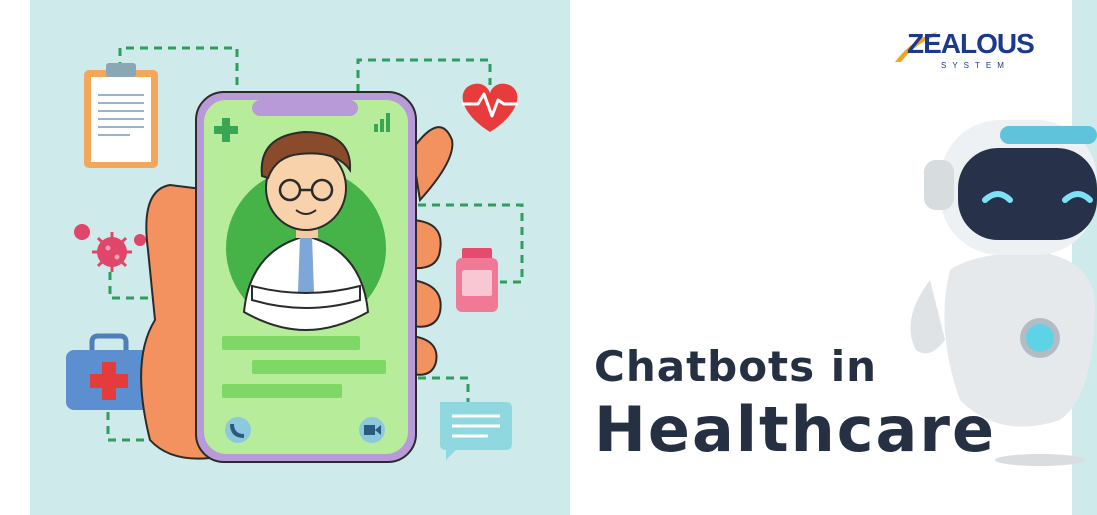 The width and height of the screenshot is (1097, 515). I want to click on first-aid-kit-icon, so click(109, 371).